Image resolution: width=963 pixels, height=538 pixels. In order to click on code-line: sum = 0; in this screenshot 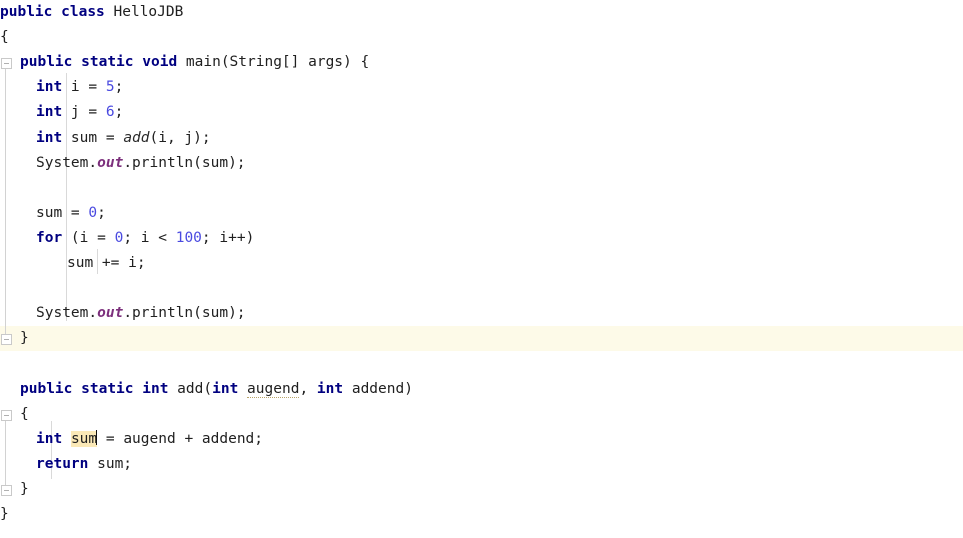, I will do `click(481, 213)`.